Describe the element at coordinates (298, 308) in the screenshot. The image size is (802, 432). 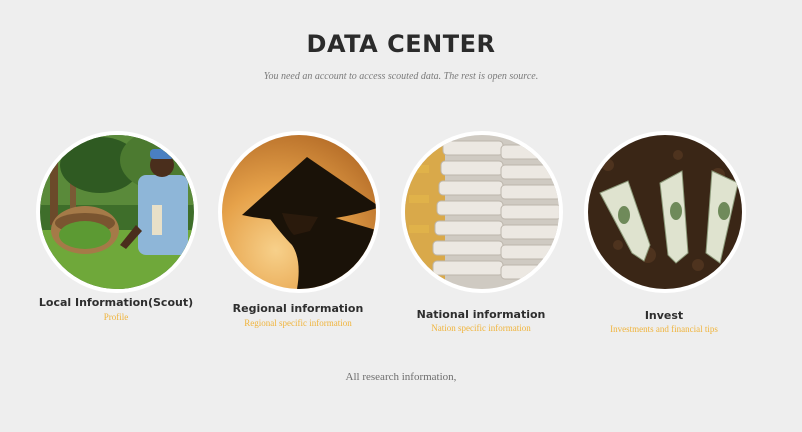
I see `card-title: Regional information` at that location.